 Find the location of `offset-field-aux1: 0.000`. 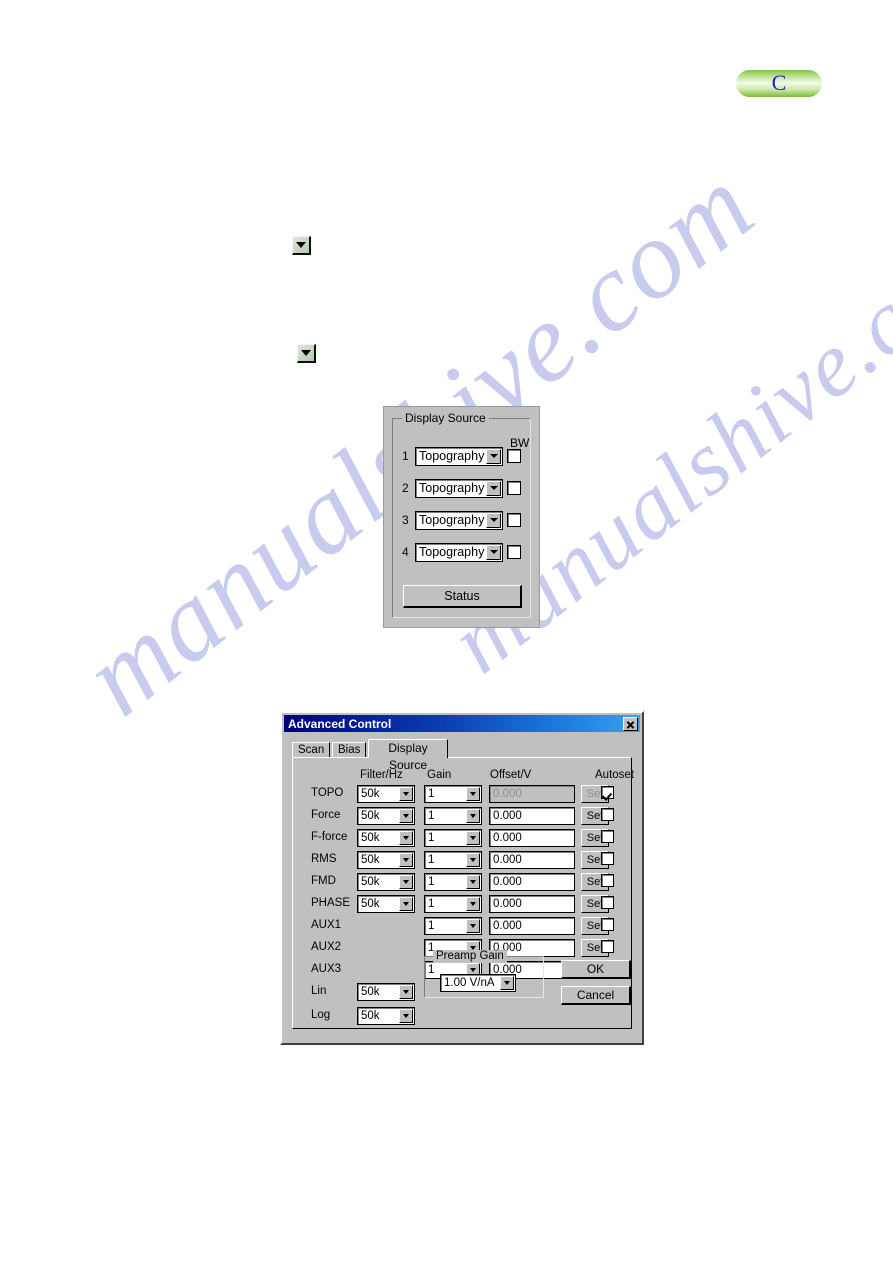

offset-field-aux1: 0.000 is located at coordinates (532, 926).